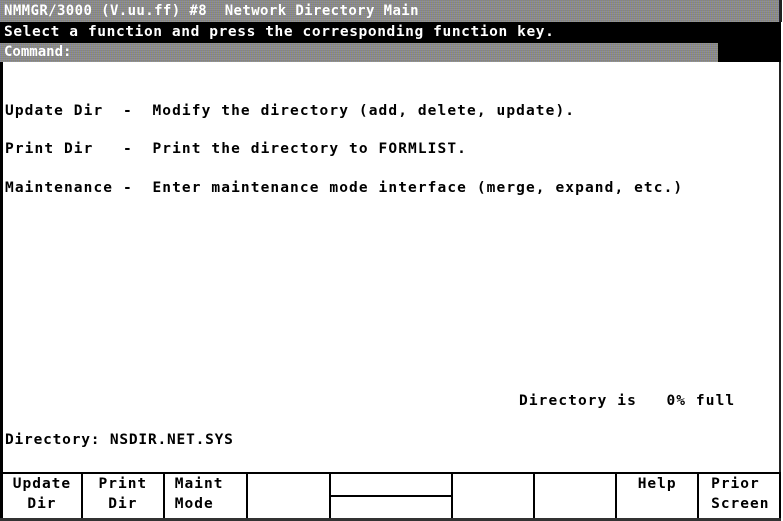 The image size is (783, 521). I want to click on f1-update-dir-key: Update Dir, so click(41, 496).